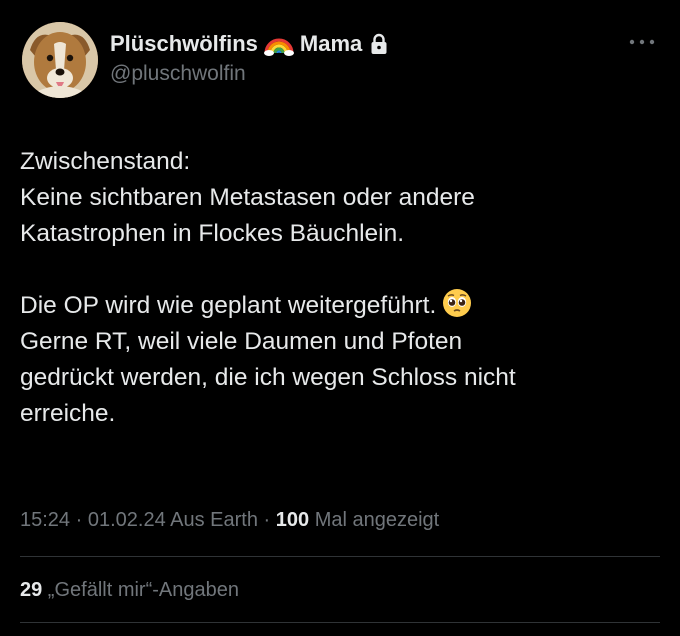 The width and height of the screenshot is (680, 636). What do you see at coordinates (228, 305) in the screenshot?
I see `tweet-line: Die OP wird wie geplant weitergeführt.` at bounding box center [228, 305].